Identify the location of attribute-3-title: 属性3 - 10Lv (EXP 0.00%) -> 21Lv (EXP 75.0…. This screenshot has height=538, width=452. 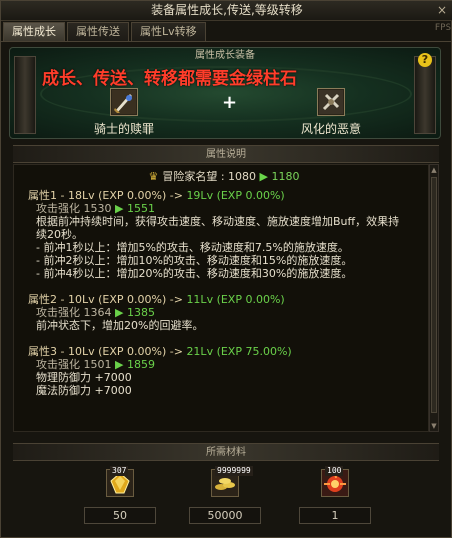
(224, 351).